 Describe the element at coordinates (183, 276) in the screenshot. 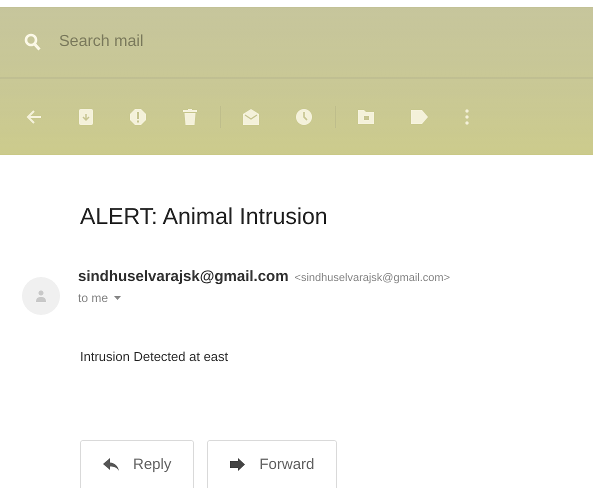

I see `sender-name: sindhuselvarajsk@gmail.com` at that location.